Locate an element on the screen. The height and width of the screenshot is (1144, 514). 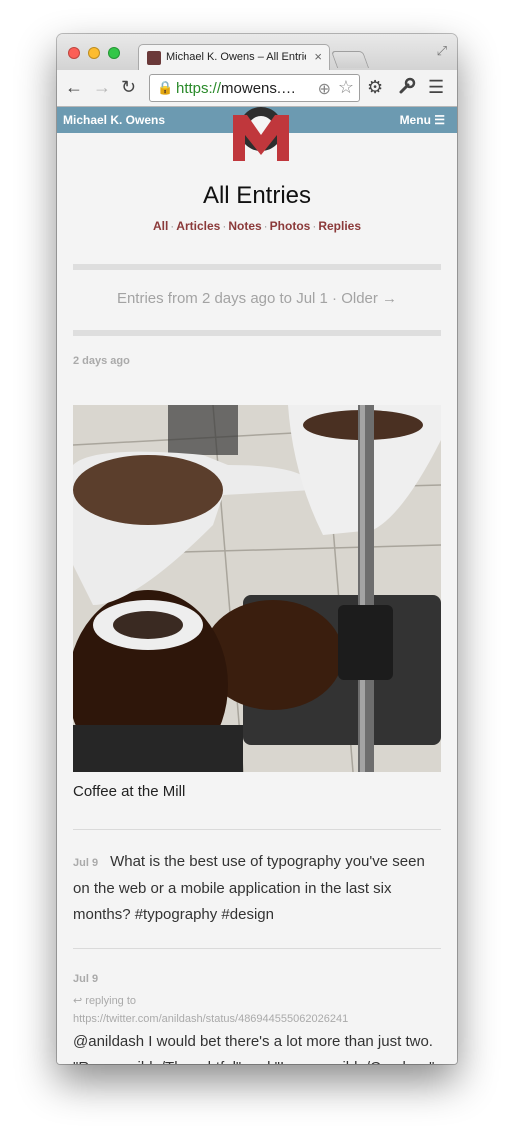
minimize-window-button is located at coordinates (94, 53).